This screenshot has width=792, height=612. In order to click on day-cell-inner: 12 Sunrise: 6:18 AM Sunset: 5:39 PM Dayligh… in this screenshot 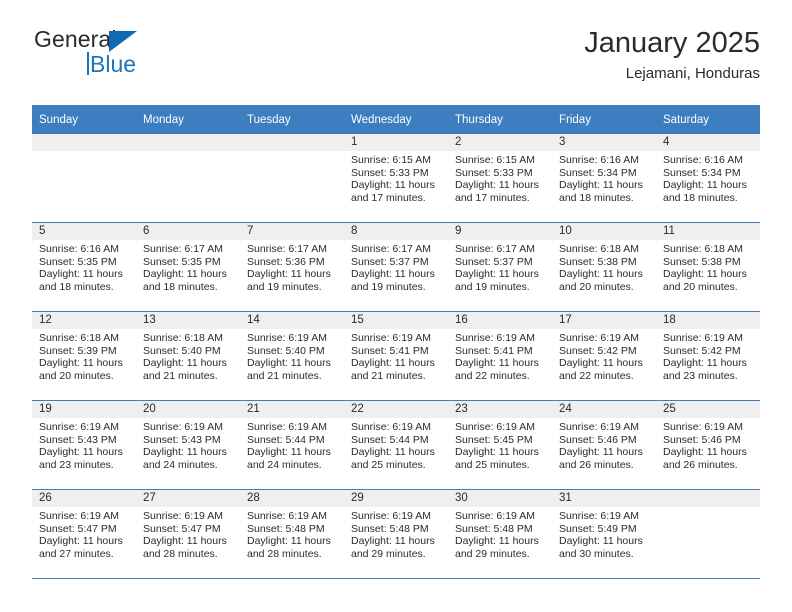, I will do `click(84, 356)`.